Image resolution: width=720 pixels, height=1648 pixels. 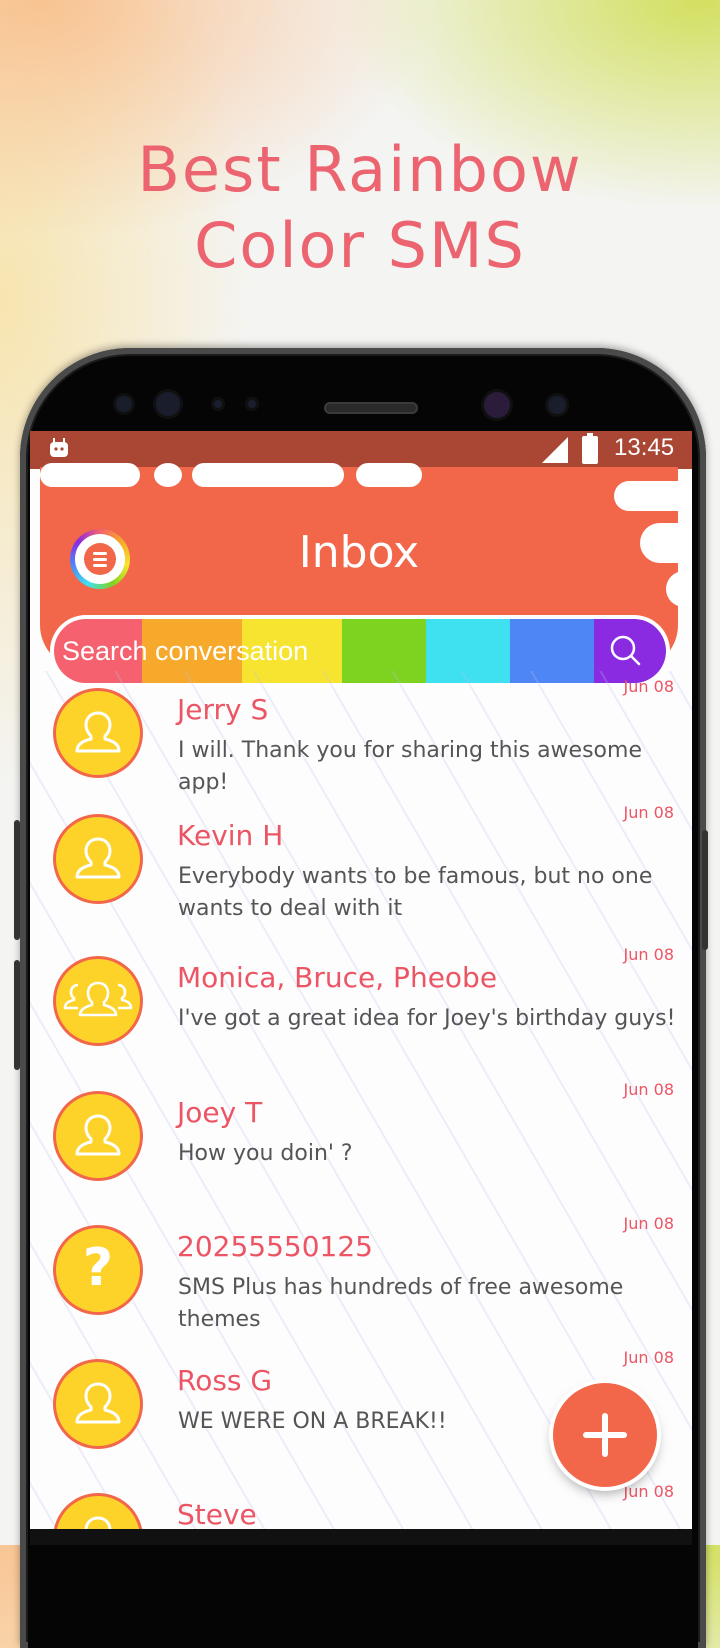 What do you see at coordinates (360, 169) in the screenshot?
I see `promo-line-1: Best Rainbow` at bounding box center [360, 169].